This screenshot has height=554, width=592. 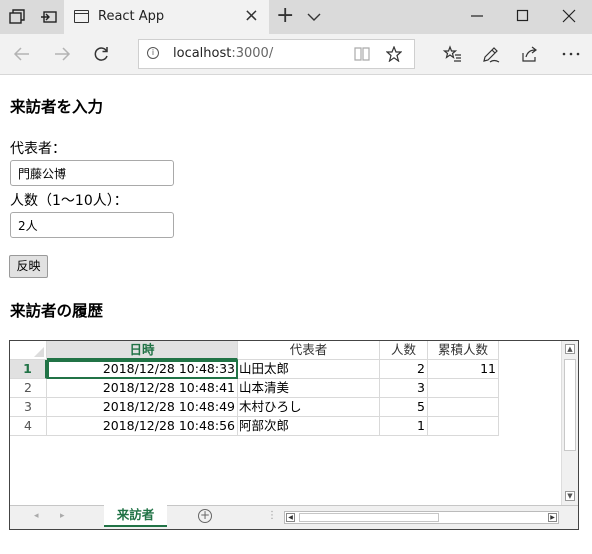 I want to click on count-cell: 1, so click(x=404, y=426).